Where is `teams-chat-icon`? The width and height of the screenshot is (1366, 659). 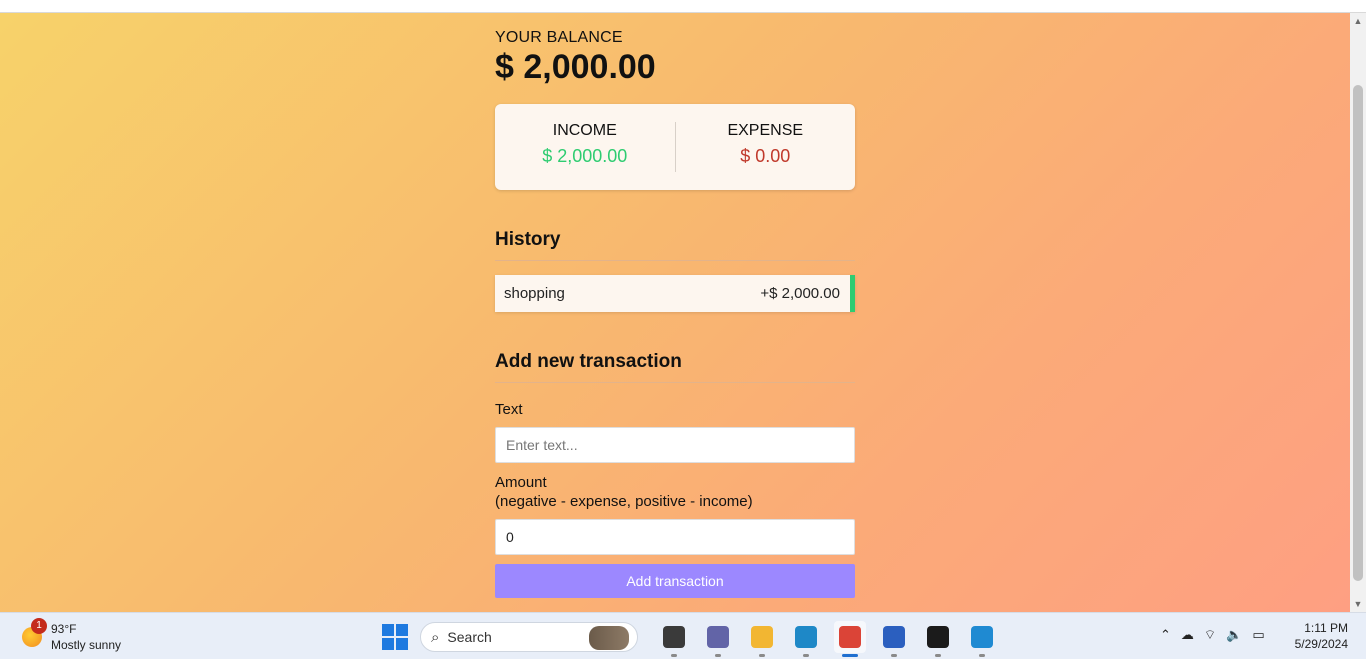
teams-chat-icon is located at coordinates (718, 639).